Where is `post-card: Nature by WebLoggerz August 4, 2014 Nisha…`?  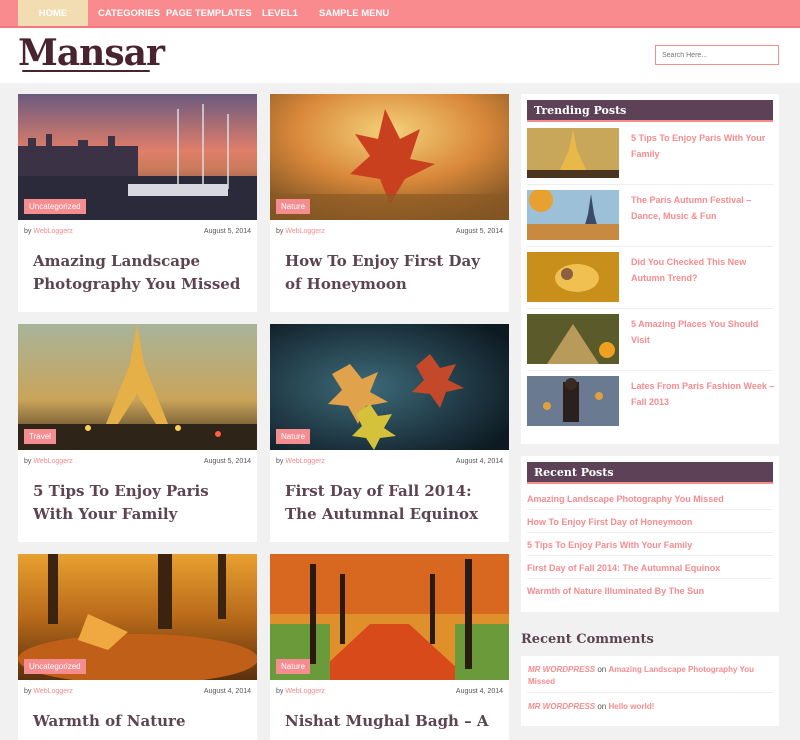
post-card: Nature by WebLoggerz August 4, 2014 Nisha… is located at coordinates (389, 647).